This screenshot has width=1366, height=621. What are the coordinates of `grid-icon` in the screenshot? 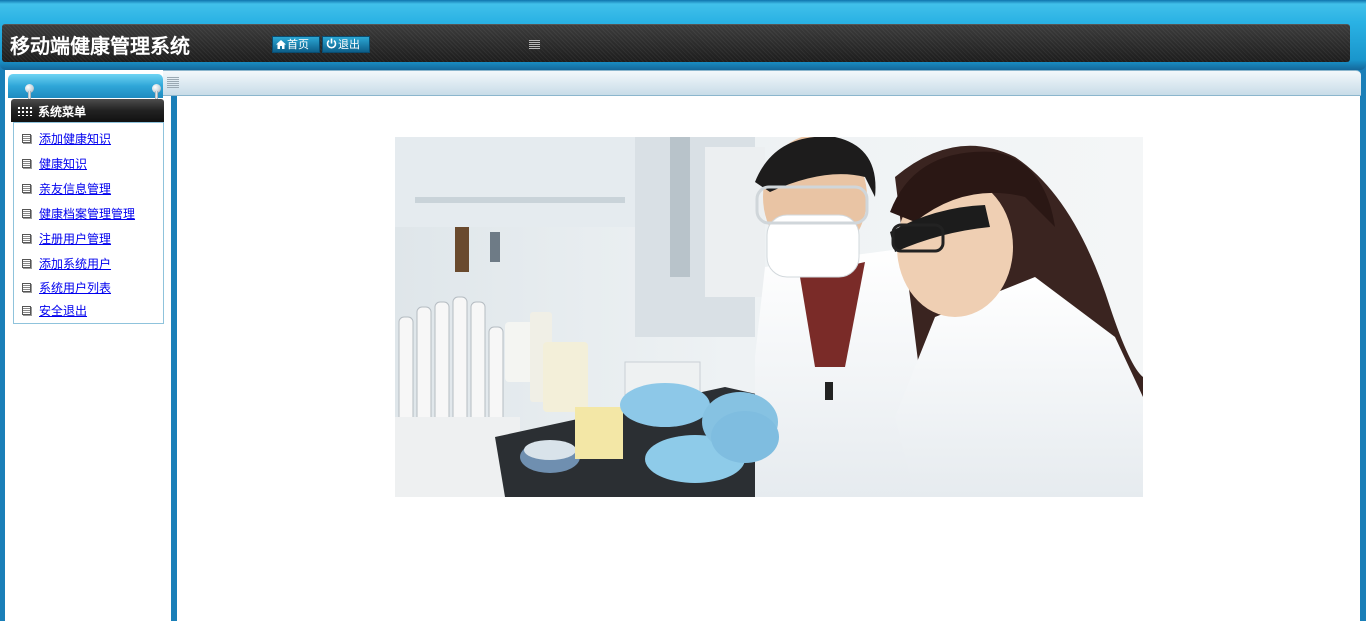 It's located at (25, 111).